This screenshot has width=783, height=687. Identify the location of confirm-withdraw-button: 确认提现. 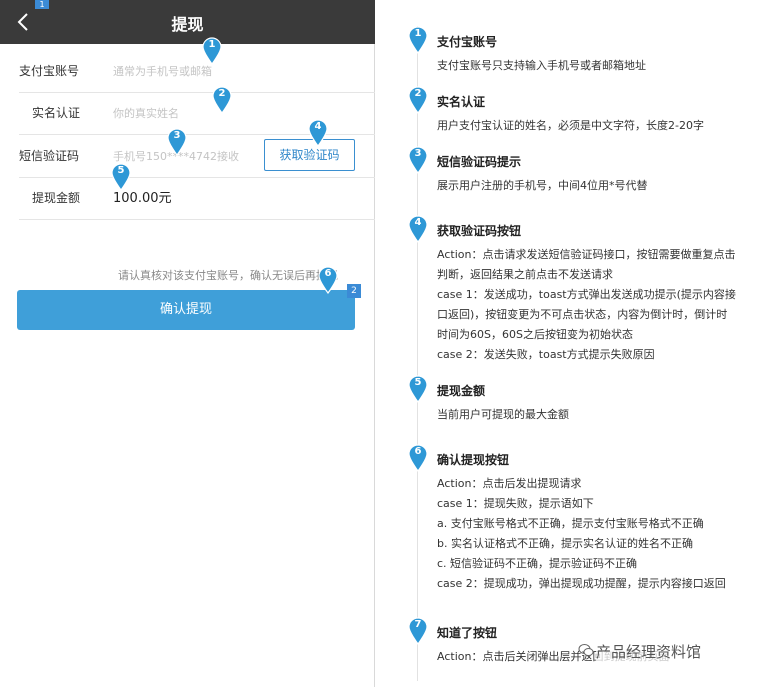
(186, 310).